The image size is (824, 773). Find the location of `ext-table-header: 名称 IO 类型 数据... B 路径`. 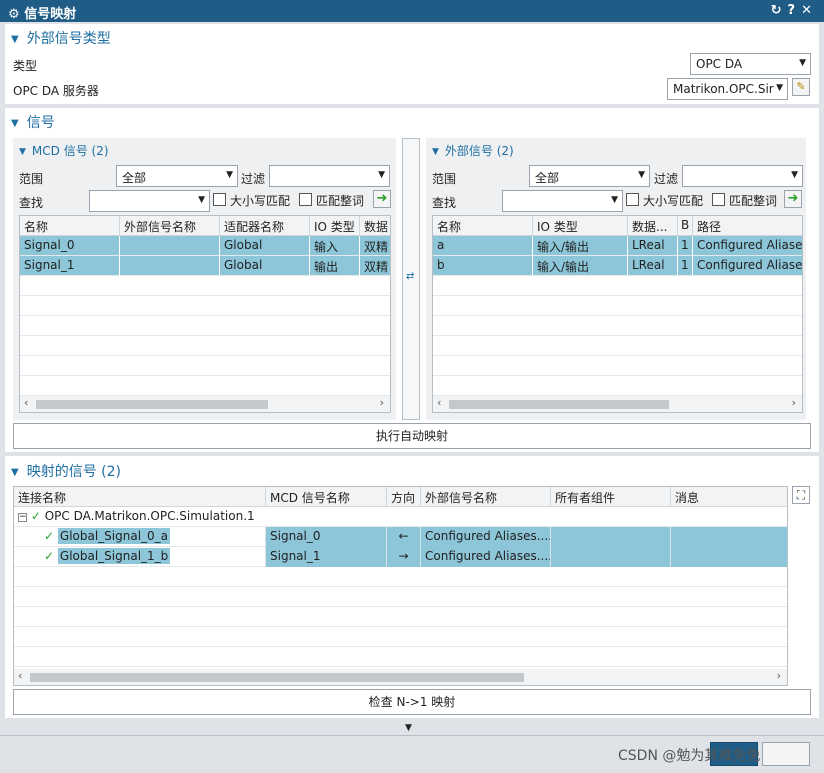

ext-table-header: 名称 IO 类型 数据... B 路径 is located at coordinates (617, 226).